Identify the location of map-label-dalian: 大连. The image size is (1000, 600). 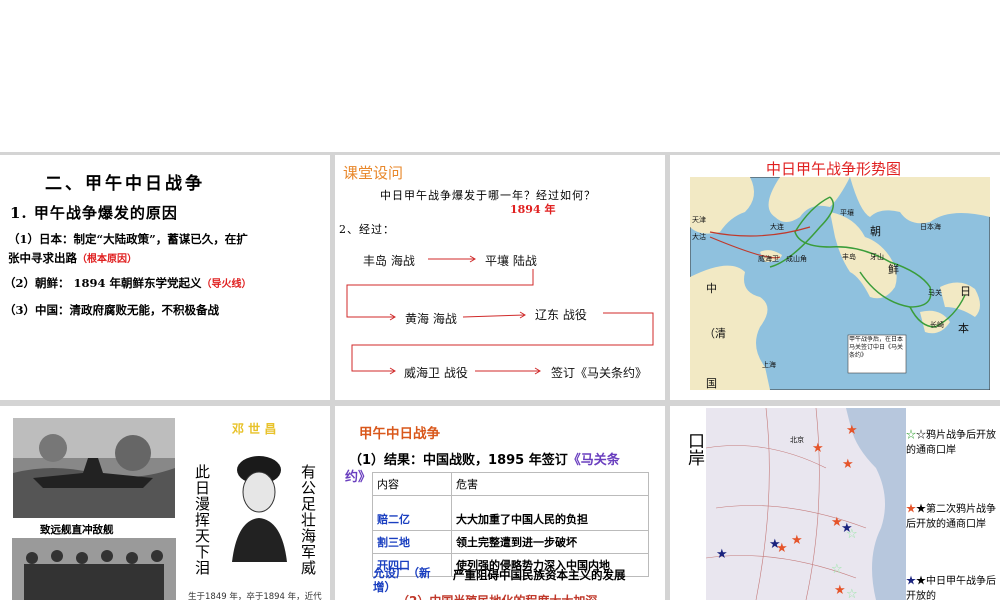
(777, 226).